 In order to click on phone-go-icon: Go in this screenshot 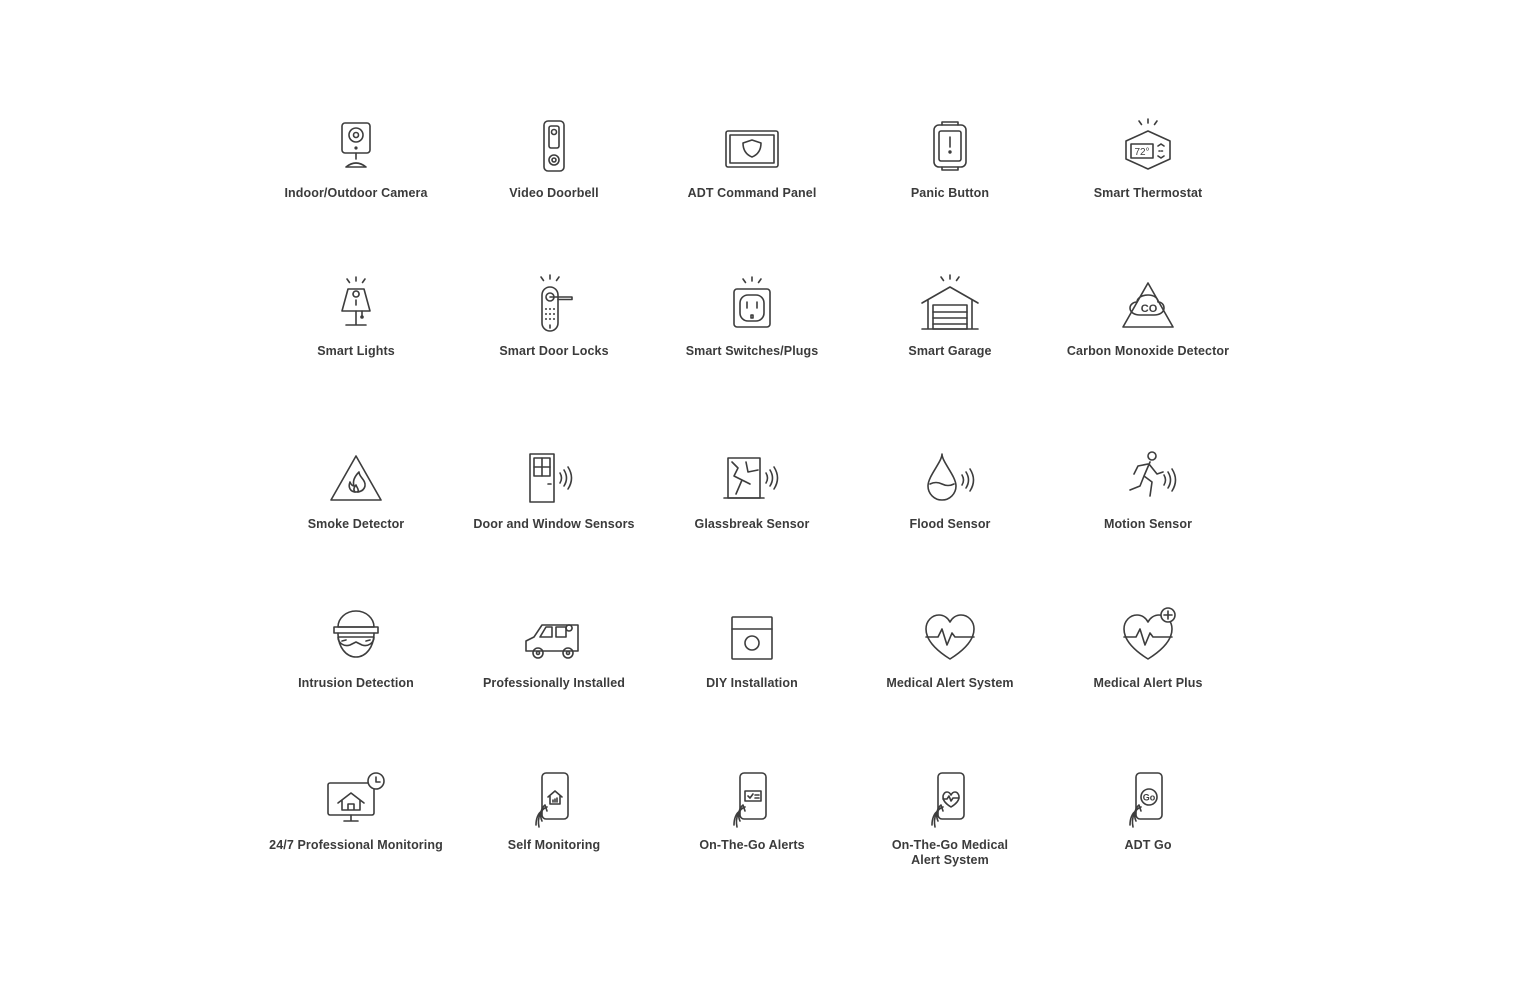, I will do `click(1148, 798)`.